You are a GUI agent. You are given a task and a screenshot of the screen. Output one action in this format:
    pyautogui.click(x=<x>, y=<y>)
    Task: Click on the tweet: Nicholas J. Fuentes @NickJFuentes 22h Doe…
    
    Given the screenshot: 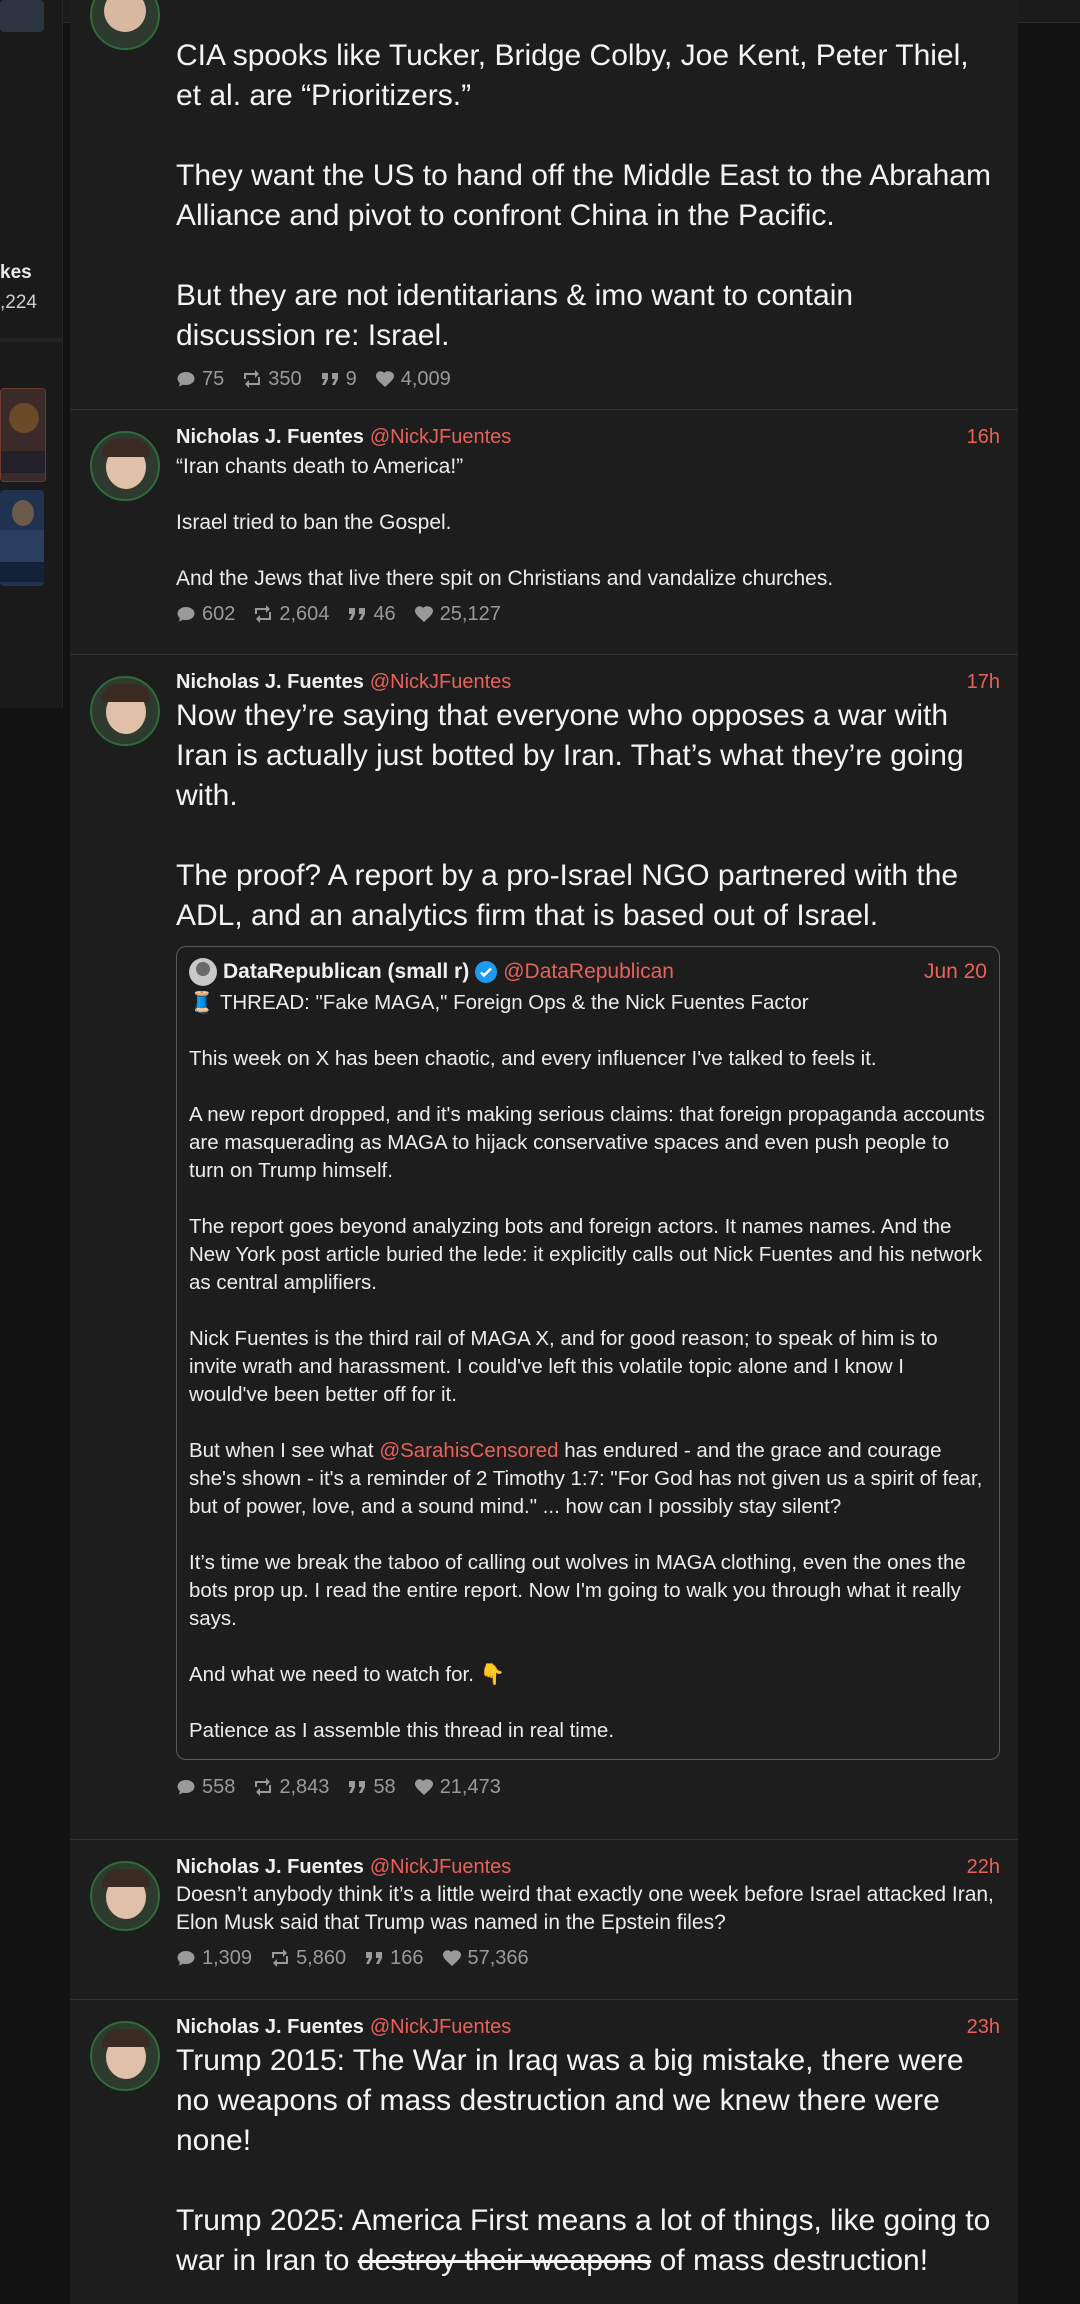 What is the action you would take?
    pyautogui.click(x=544, y=1919)
    